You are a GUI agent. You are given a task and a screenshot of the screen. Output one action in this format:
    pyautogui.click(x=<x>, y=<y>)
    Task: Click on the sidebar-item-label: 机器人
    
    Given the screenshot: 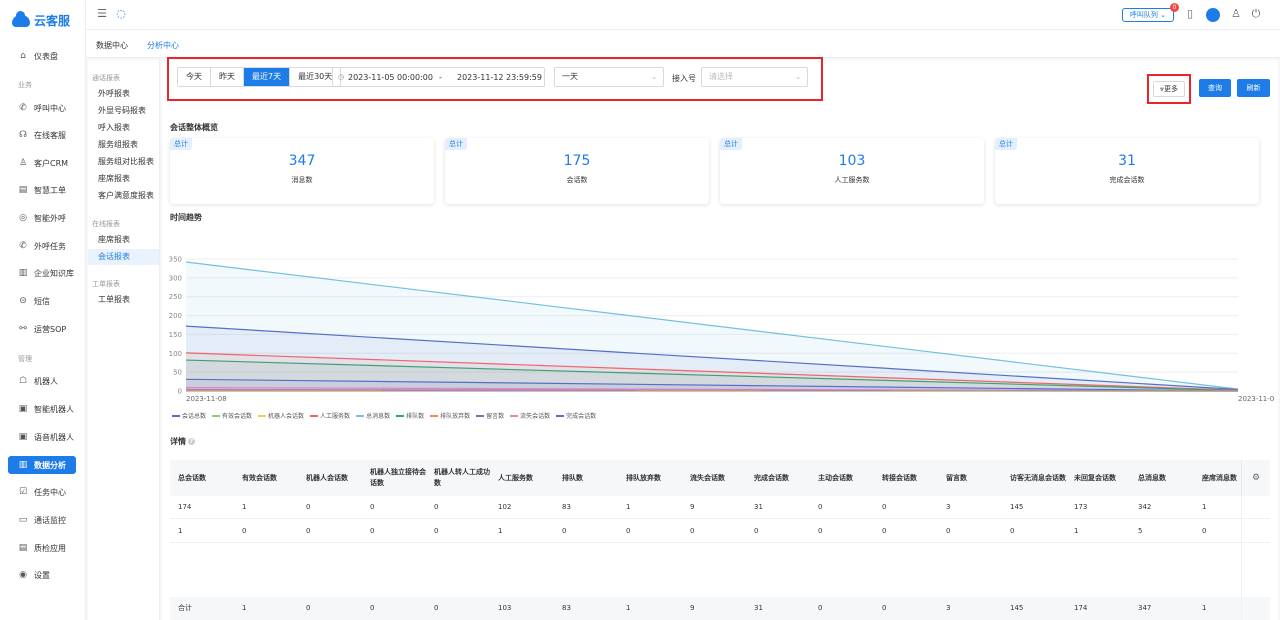 What is the action you would take?
    pyautogui.click(x=46, y=381)
    